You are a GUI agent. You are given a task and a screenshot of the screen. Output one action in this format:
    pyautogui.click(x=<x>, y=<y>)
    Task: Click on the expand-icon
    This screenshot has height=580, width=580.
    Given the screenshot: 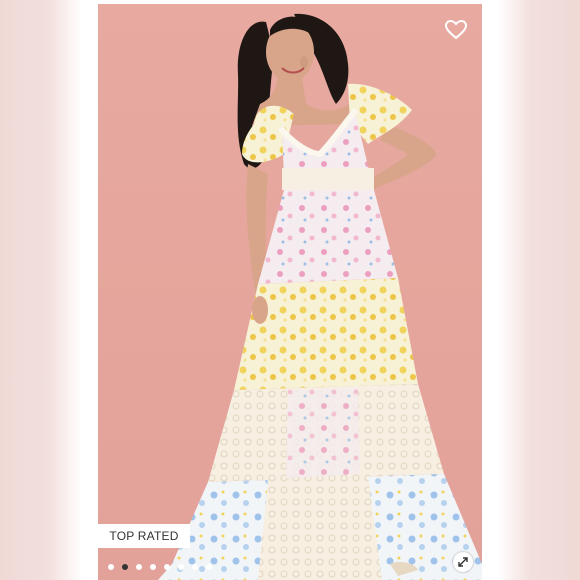 What is the action you would take?
    pyautogui.click(x=463, y=562)
    